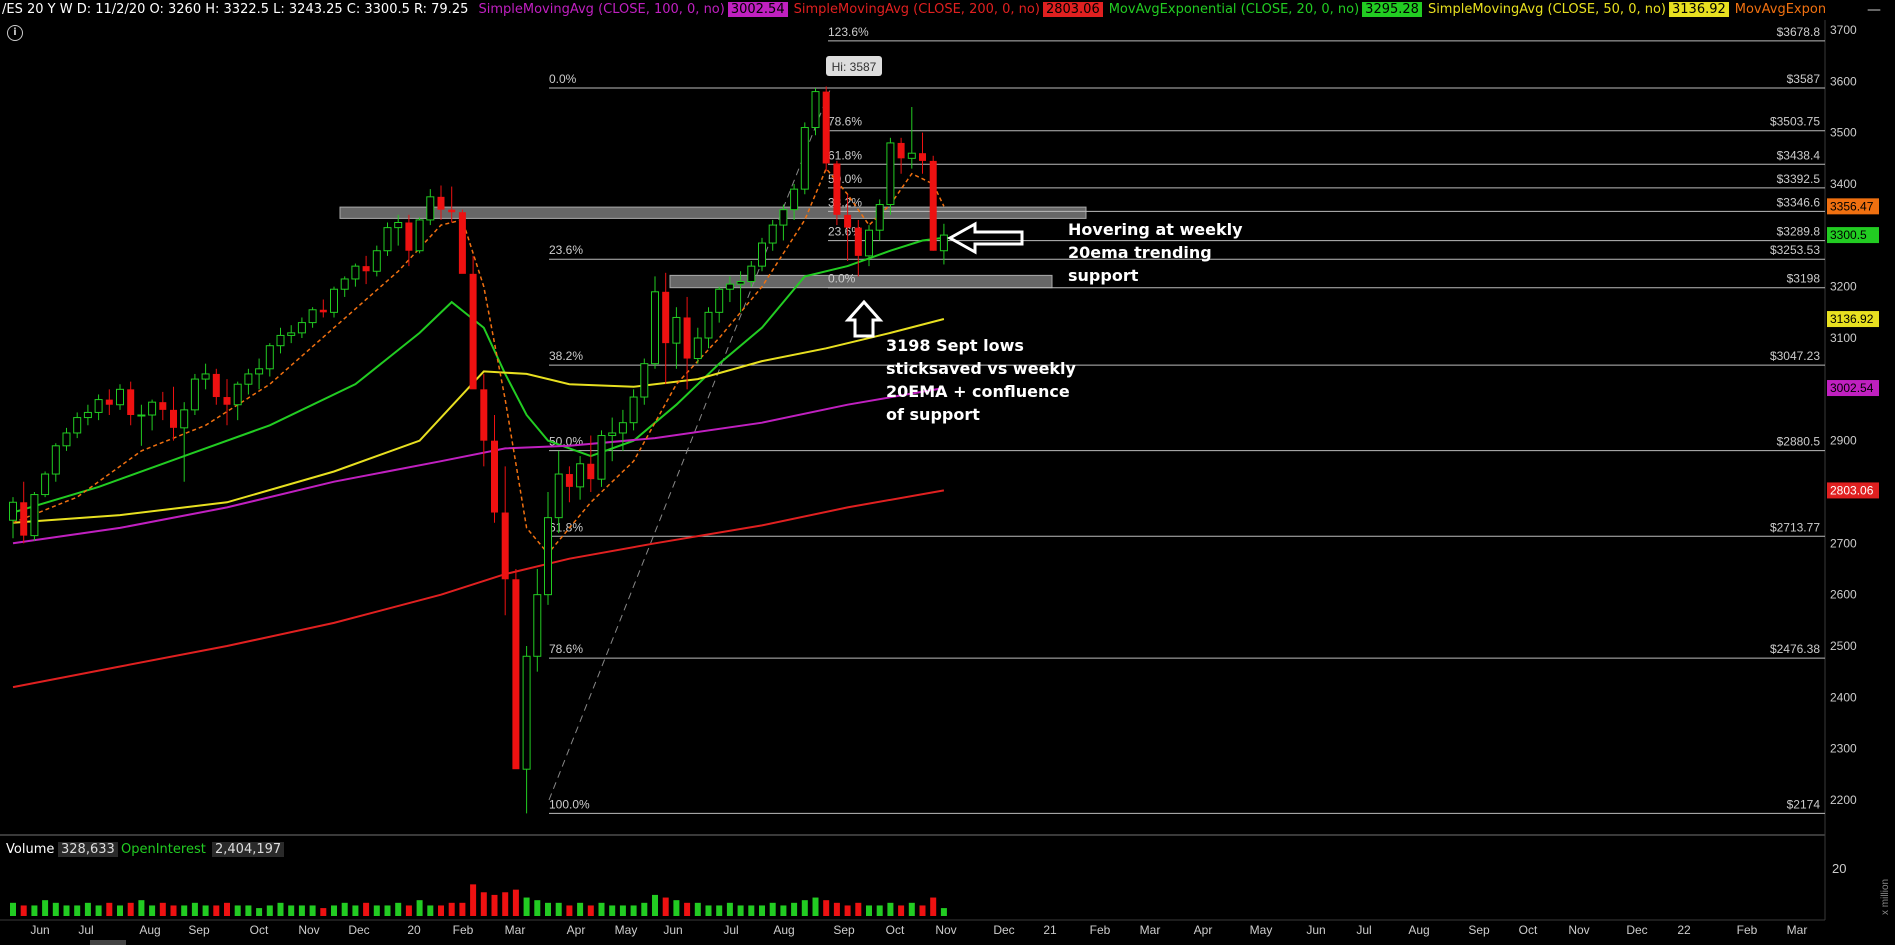  What do you see at coordinates (1780, 9) in the screenshot?
I see `study-label: MovAvgExponential (CLOSE, 8, 0, no)` at bounding box center [1780, 9].